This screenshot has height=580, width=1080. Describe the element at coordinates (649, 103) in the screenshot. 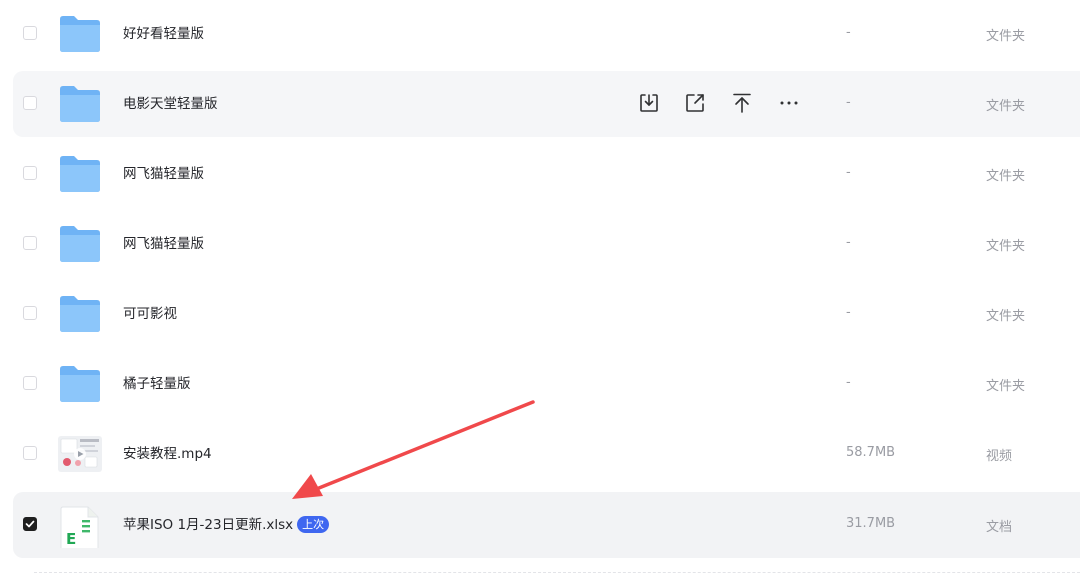

I see `download-icon` at that location.